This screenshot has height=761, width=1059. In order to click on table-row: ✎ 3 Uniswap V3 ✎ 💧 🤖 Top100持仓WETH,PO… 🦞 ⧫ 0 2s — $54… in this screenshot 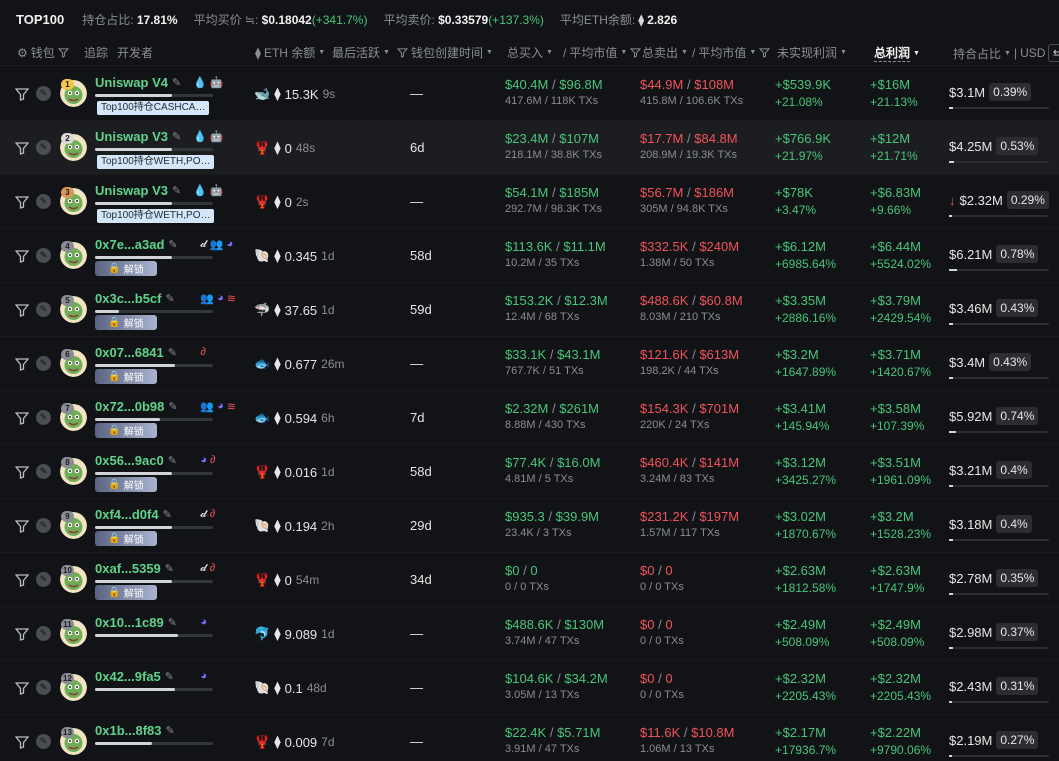, I will do `click(529, 202)`.